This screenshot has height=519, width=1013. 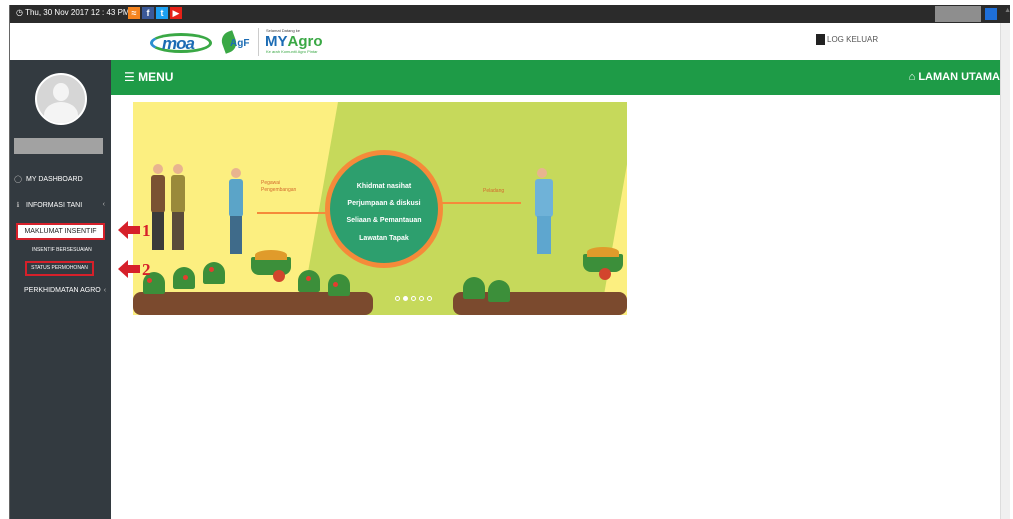 What do you see at coordinates (54, 205) in the screenshot?
I see `sidebar-item-label: INFORMASI TANI` at bounding box center [54, 205].